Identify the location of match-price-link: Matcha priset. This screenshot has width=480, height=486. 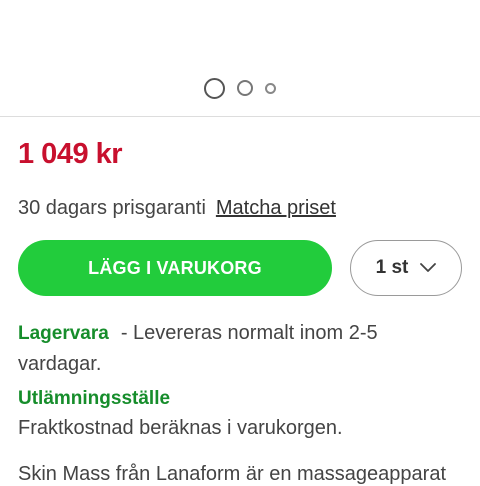
(276, 208).